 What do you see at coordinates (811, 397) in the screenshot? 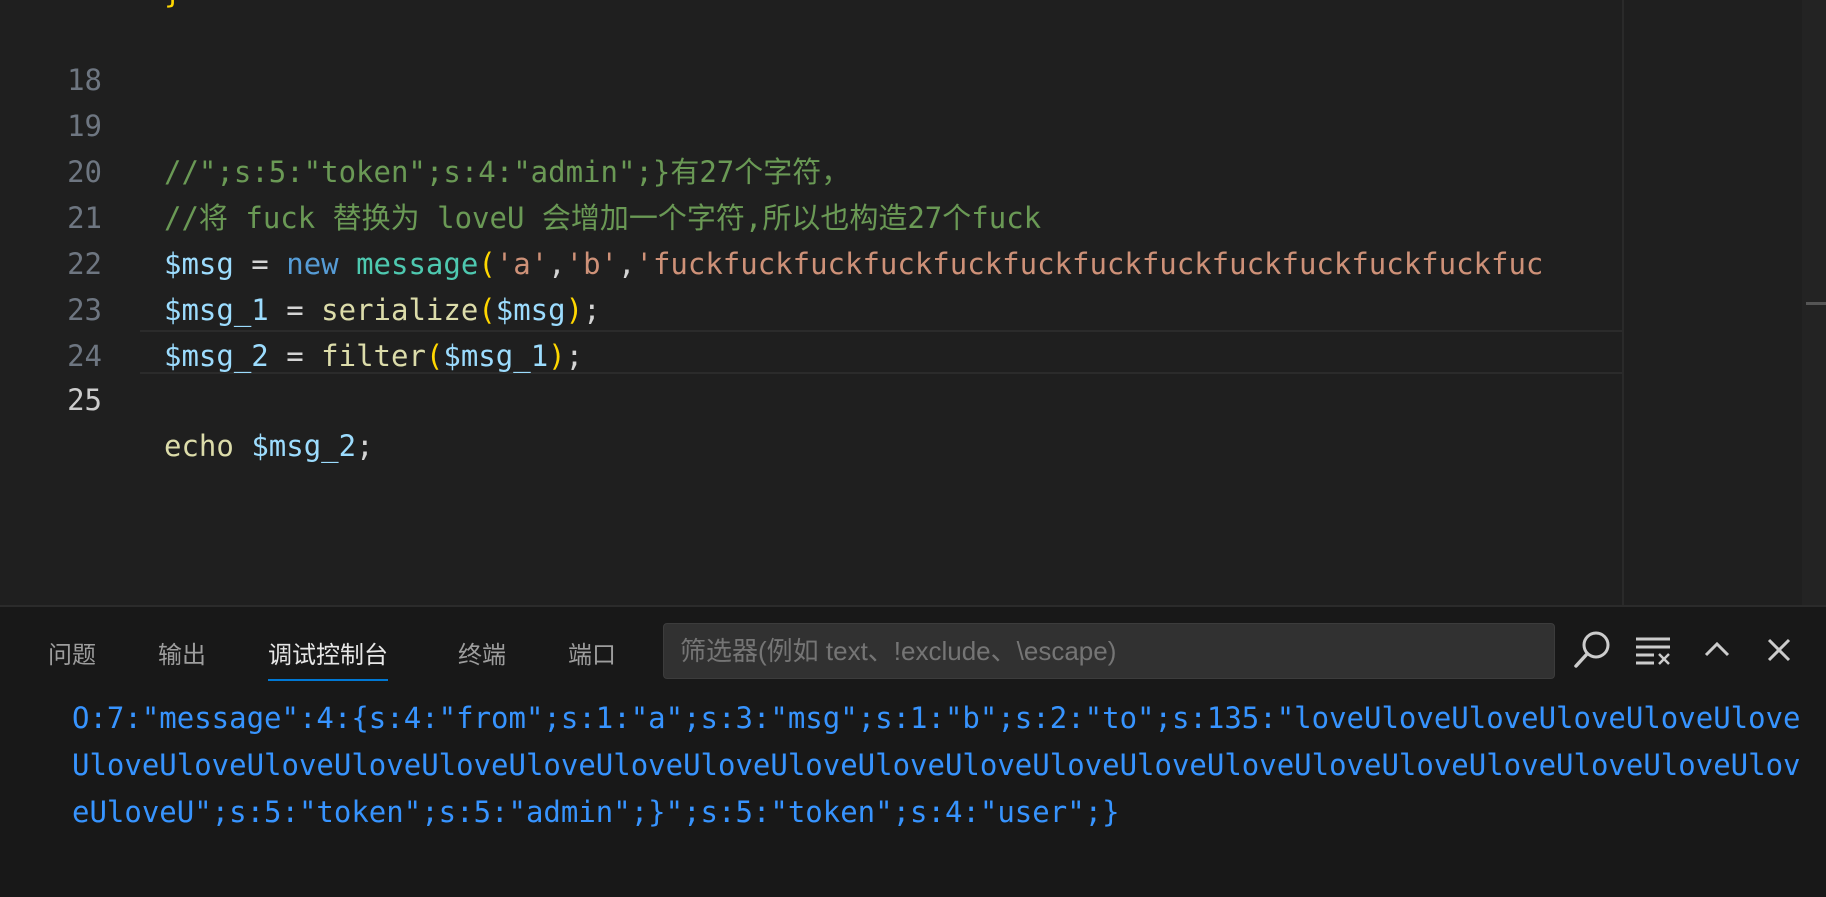
I see `code-line-active: 25 echo $msg_2;` at bounding box center [811, 397].